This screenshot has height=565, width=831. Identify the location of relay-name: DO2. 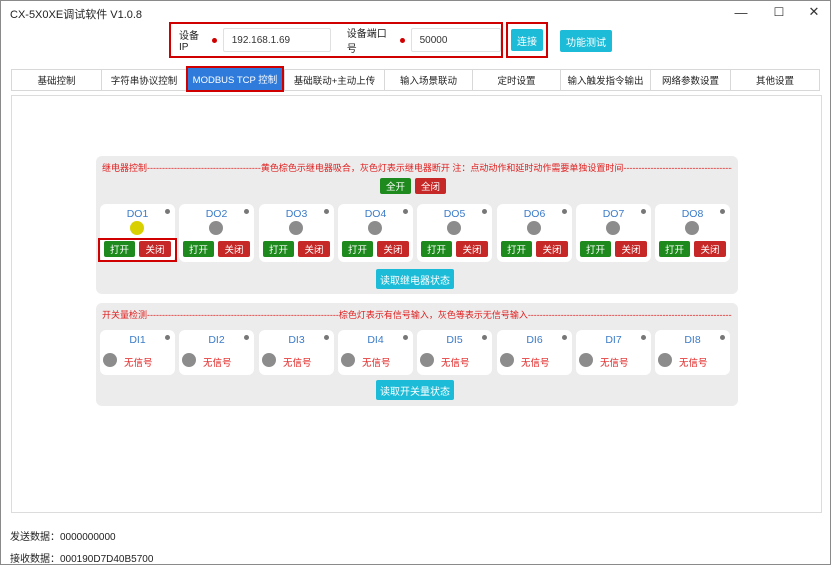
(216, 214).